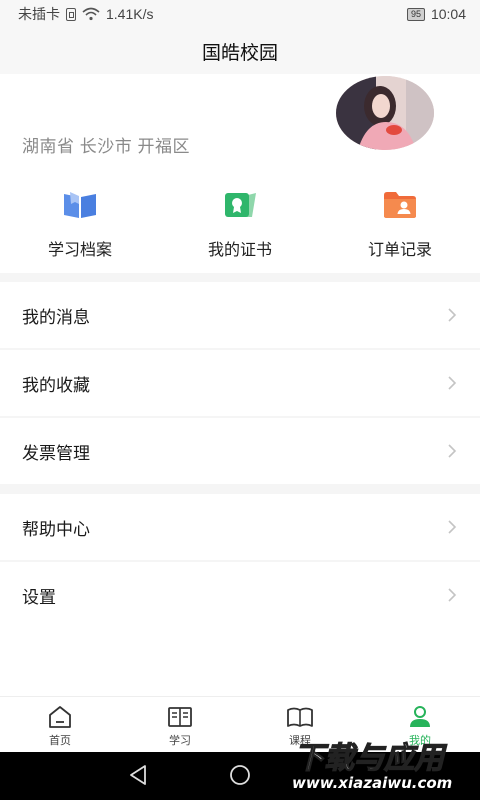 Image resolution: width=480 pixels, height=800 pixels. I want to click on my-certificates-label: 我的证书, so click(239, 250).